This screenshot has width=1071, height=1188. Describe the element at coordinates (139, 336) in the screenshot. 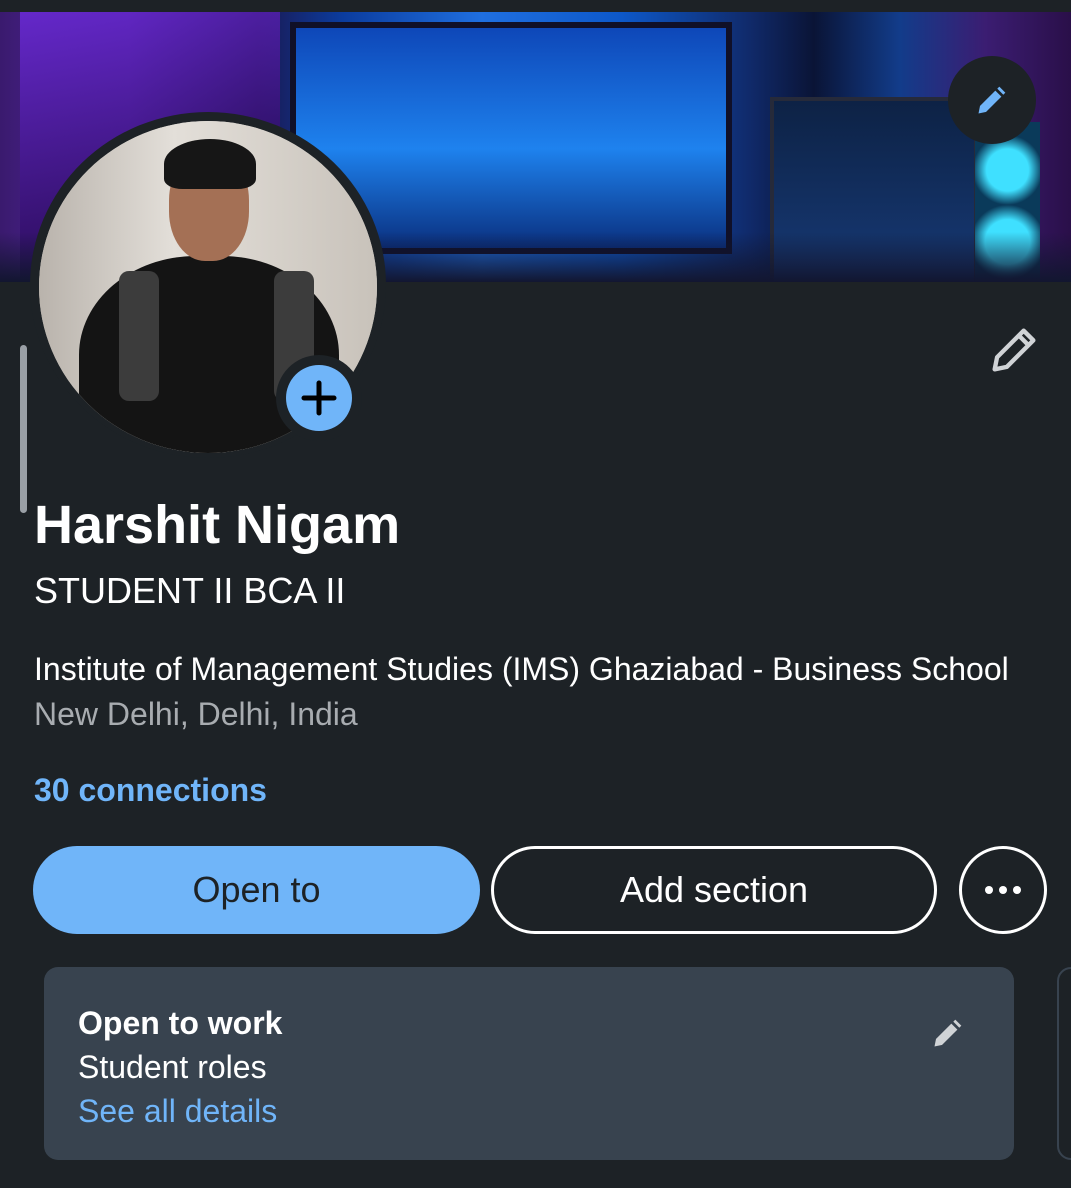

I see `avatar-backpack-strap-left` at that location.